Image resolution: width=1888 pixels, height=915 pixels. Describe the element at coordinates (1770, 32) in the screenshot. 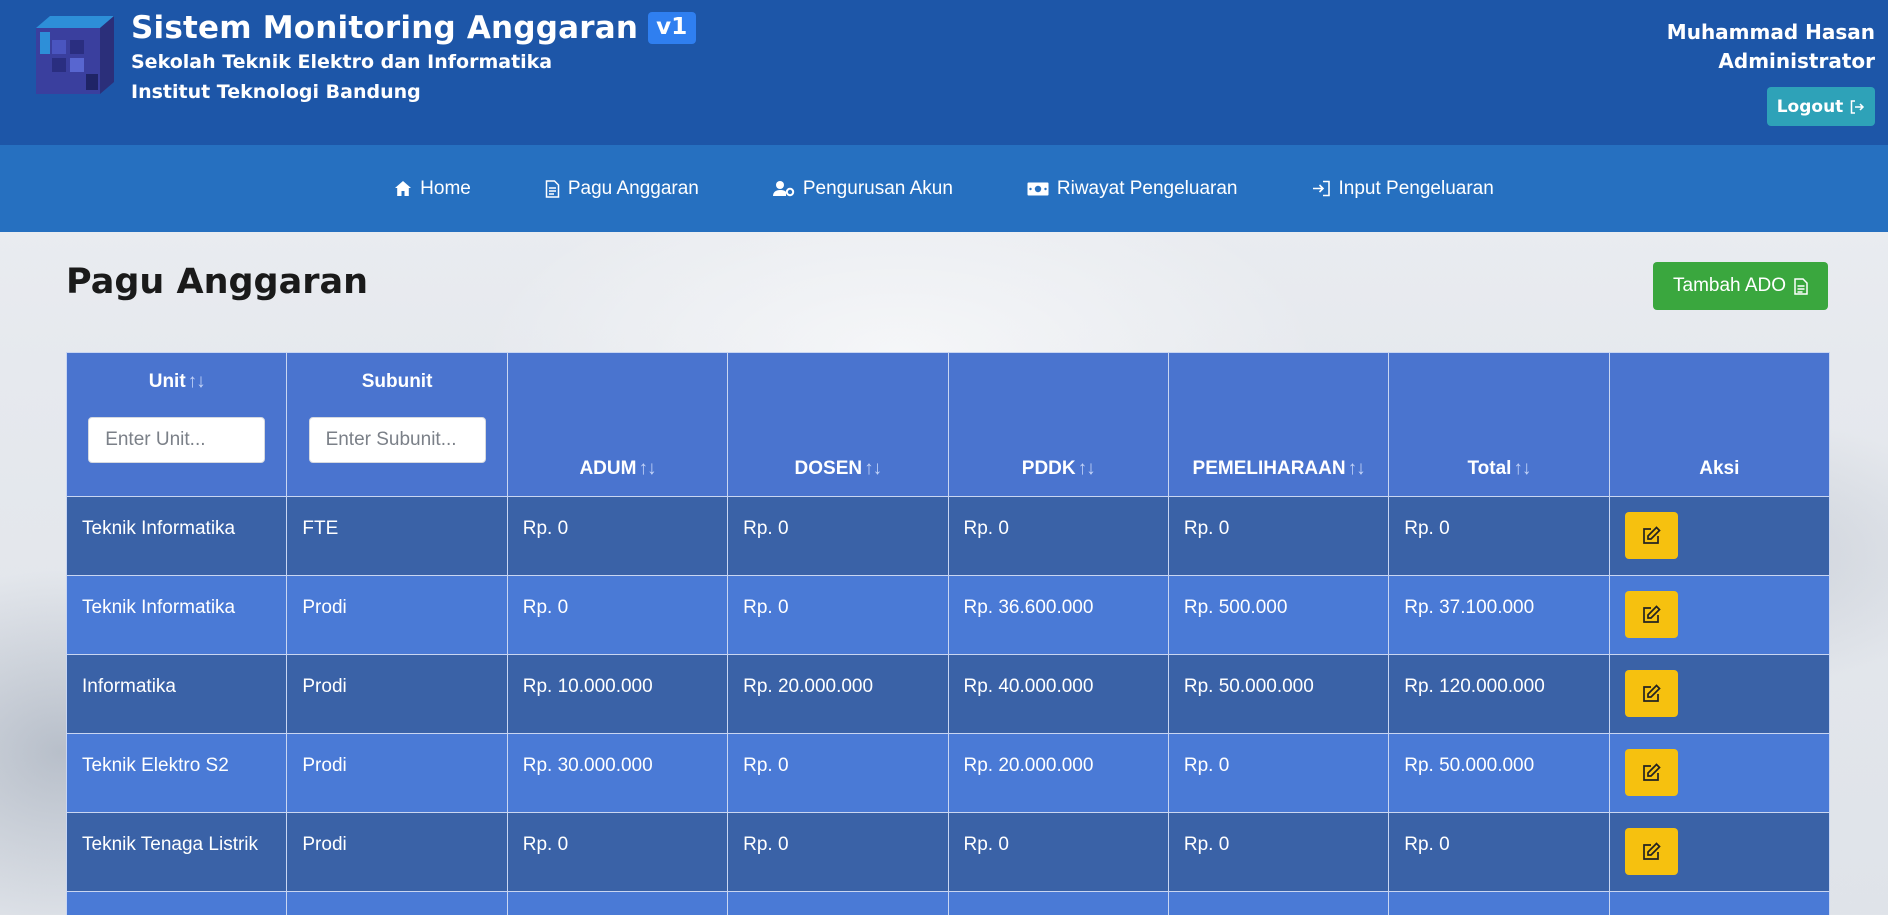

I see `user-name: Muhammad Hasan` at that location.